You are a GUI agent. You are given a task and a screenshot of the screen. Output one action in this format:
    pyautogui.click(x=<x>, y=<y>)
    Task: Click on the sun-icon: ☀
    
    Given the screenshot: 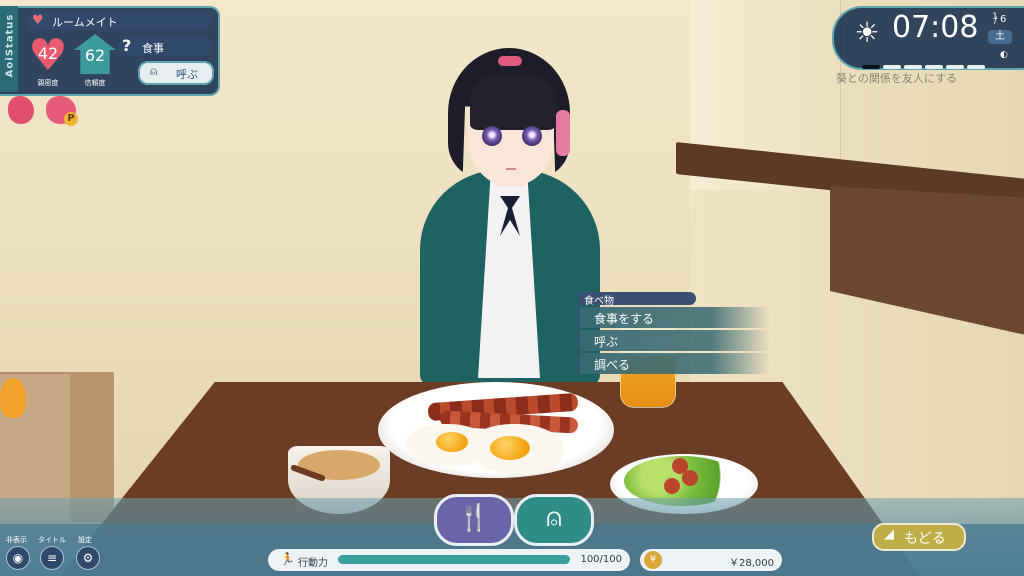 What is the action you would take?
    pyautogui.click(x=867, y=32)
    